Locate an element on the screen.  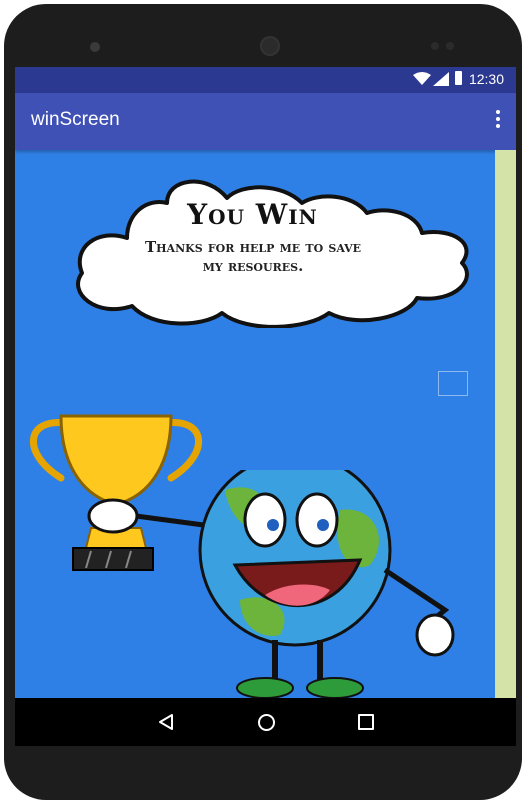
win-message: Thanks for help me to save my resoures. is located at coordinates (253, 257).